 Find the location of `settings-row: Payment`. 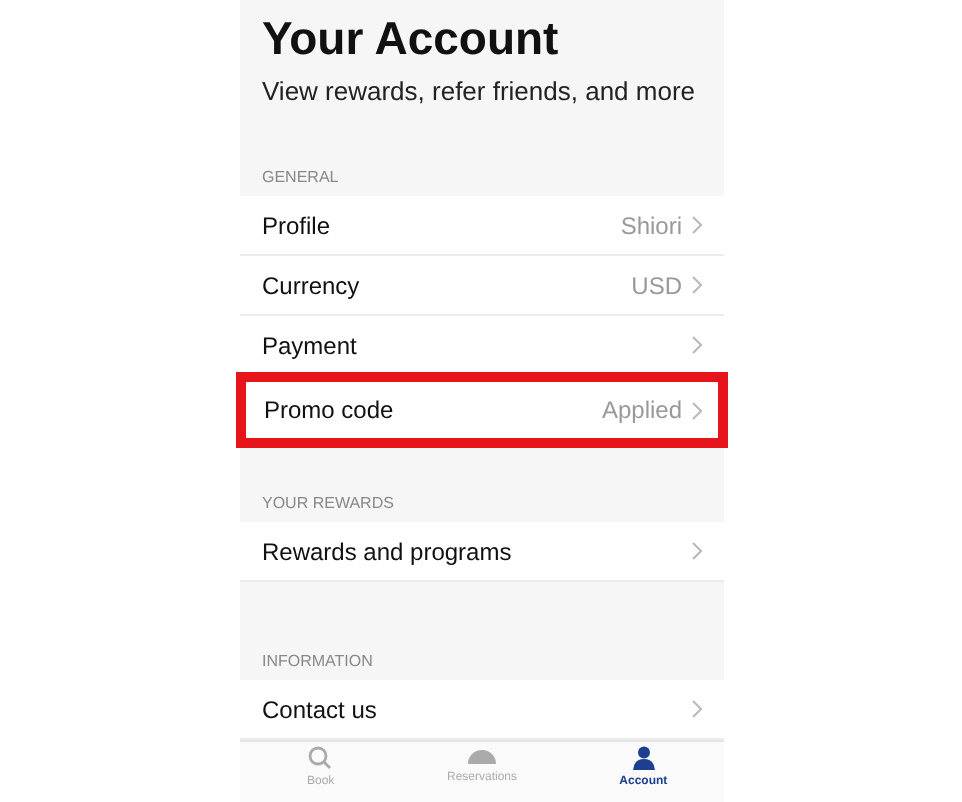

settings-row: Payment is located at coordinates (482, 346).